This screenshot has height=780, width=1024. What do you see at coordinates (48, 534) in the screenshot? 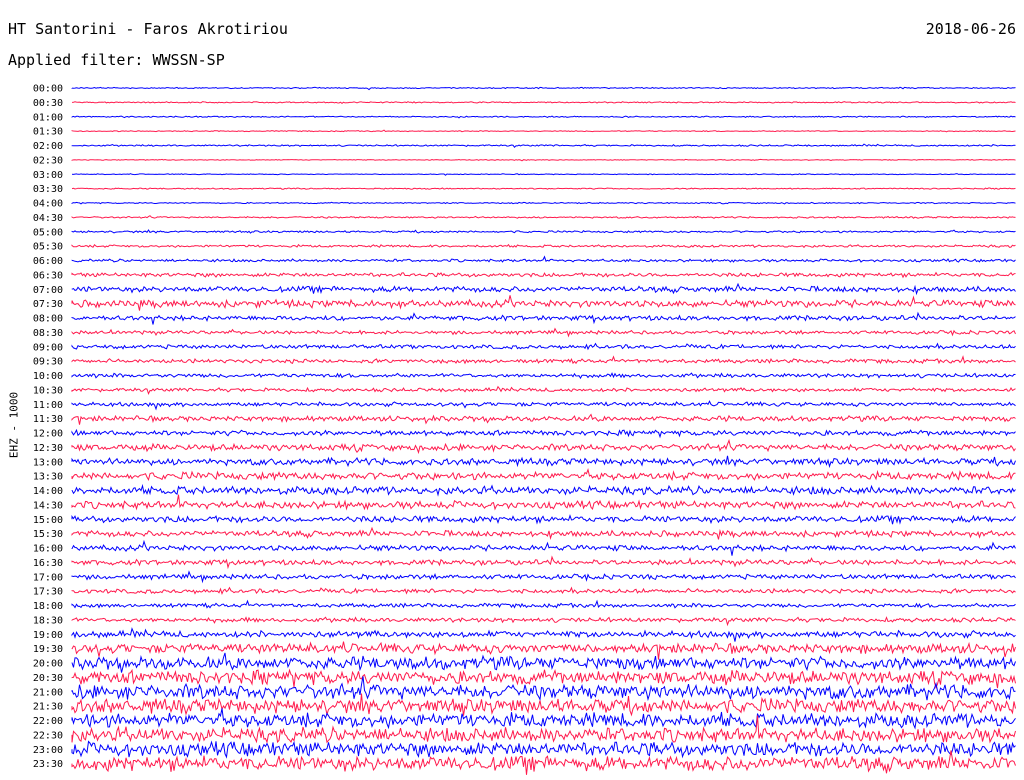
I see `time-tick-label: 15:30` at bounding box center [48, 534].